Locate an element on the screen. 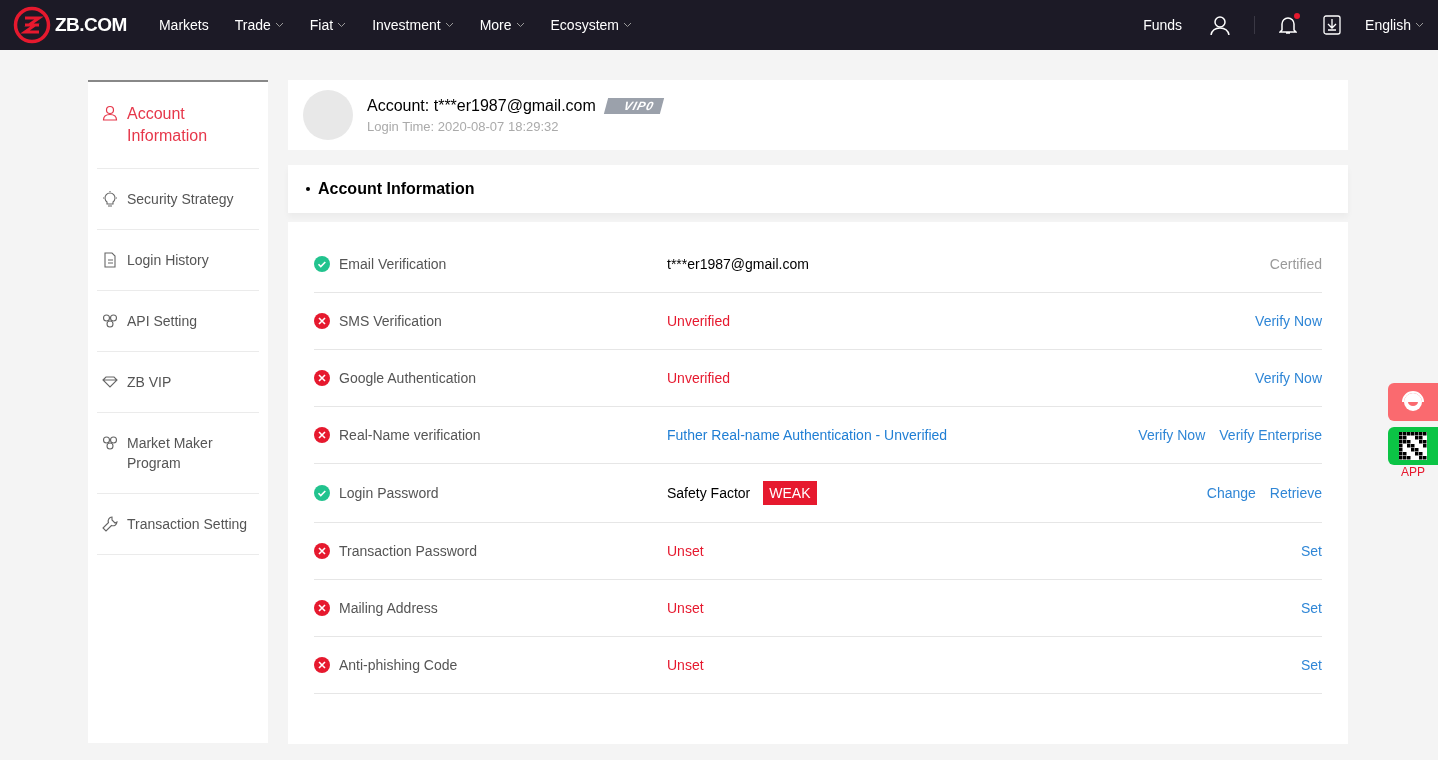 This screenshot has height=760, width=1438. action-link: Retrieve is located at coordinates (1295, 493).